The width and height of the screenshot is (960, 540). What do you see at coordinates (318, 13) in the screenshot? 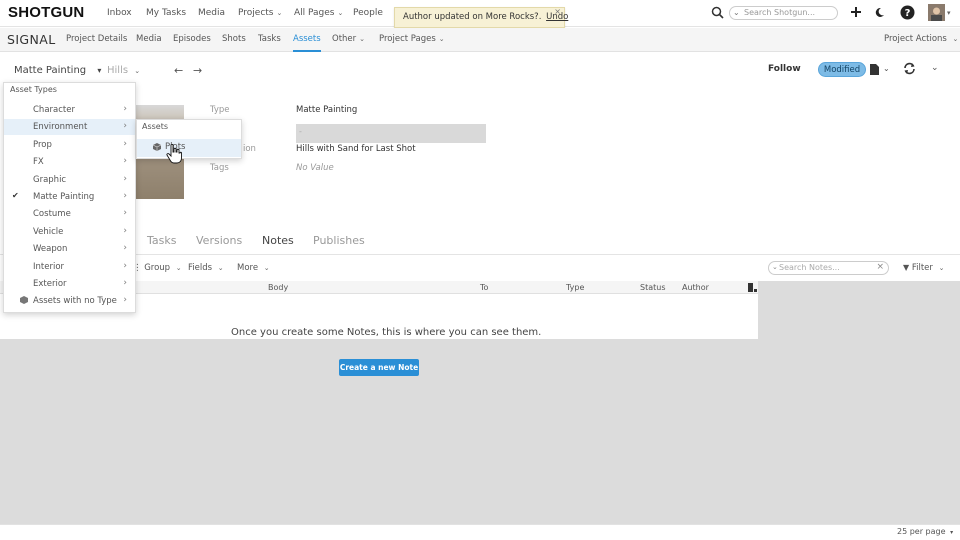
I see `topnav-item-all-pages: All Pages ⌄` at bounding box center [318, 13].